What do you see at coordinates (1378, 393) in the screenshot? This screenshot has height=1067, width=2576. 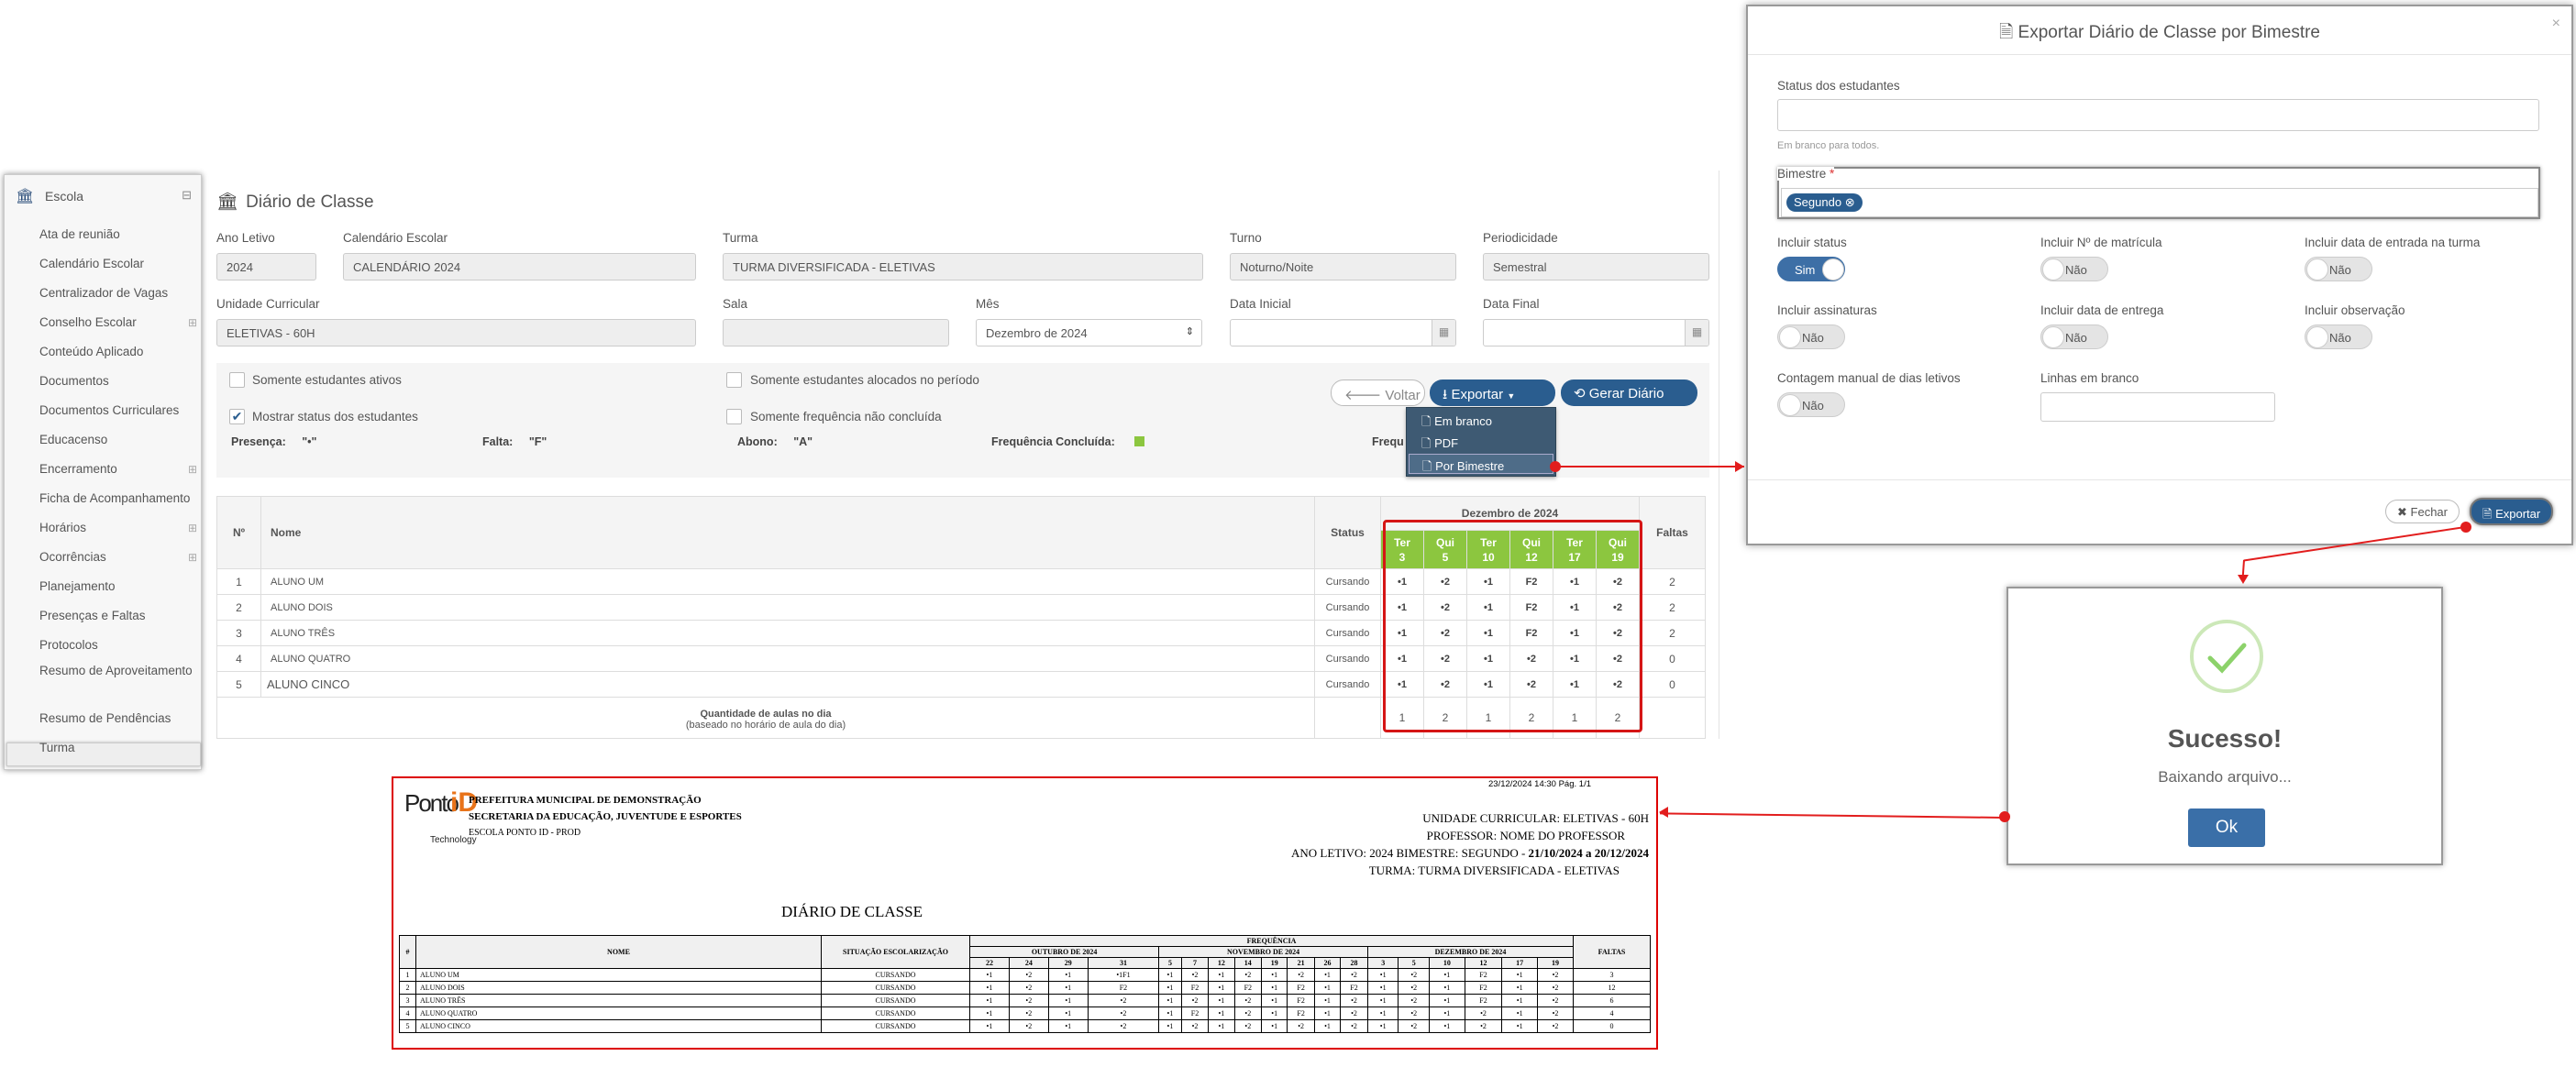 I see `voltar-button: 🡐 Voltar` at bounding box center [1378, 393].